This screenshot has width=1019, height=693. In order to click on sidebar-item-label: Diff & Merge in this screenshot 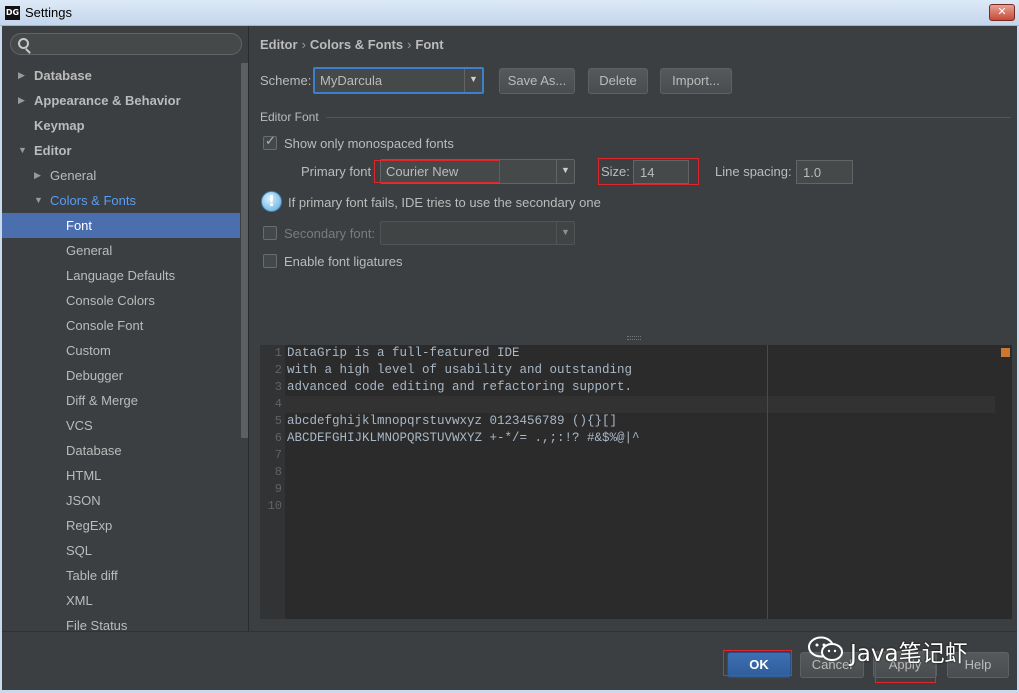, I will do `click(102, 400)`.